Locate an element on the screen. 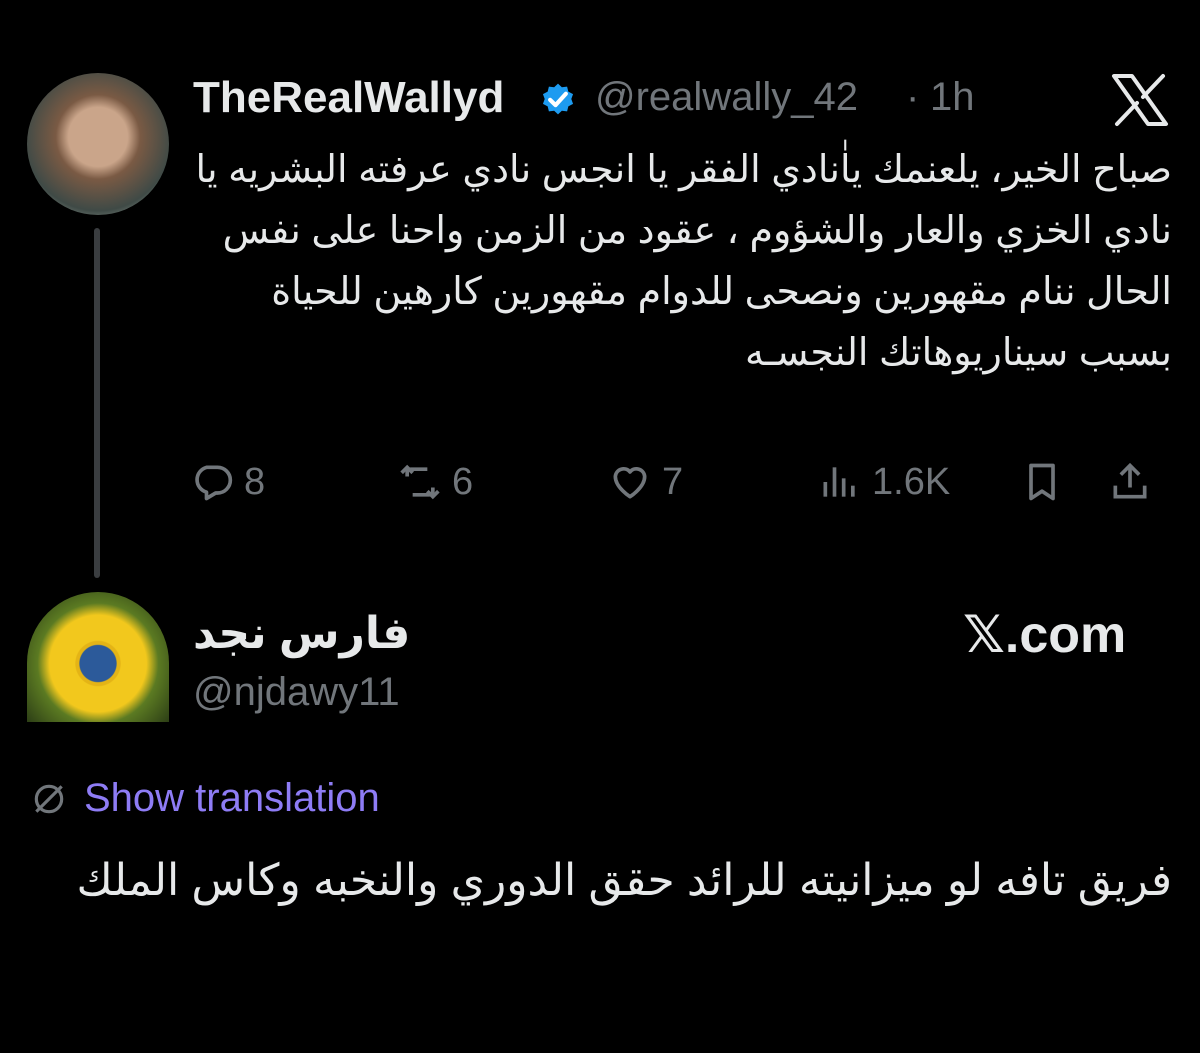 The width and height of the screenshot is (1200, 1053). translate-icon is located at coordinates (49, 799).